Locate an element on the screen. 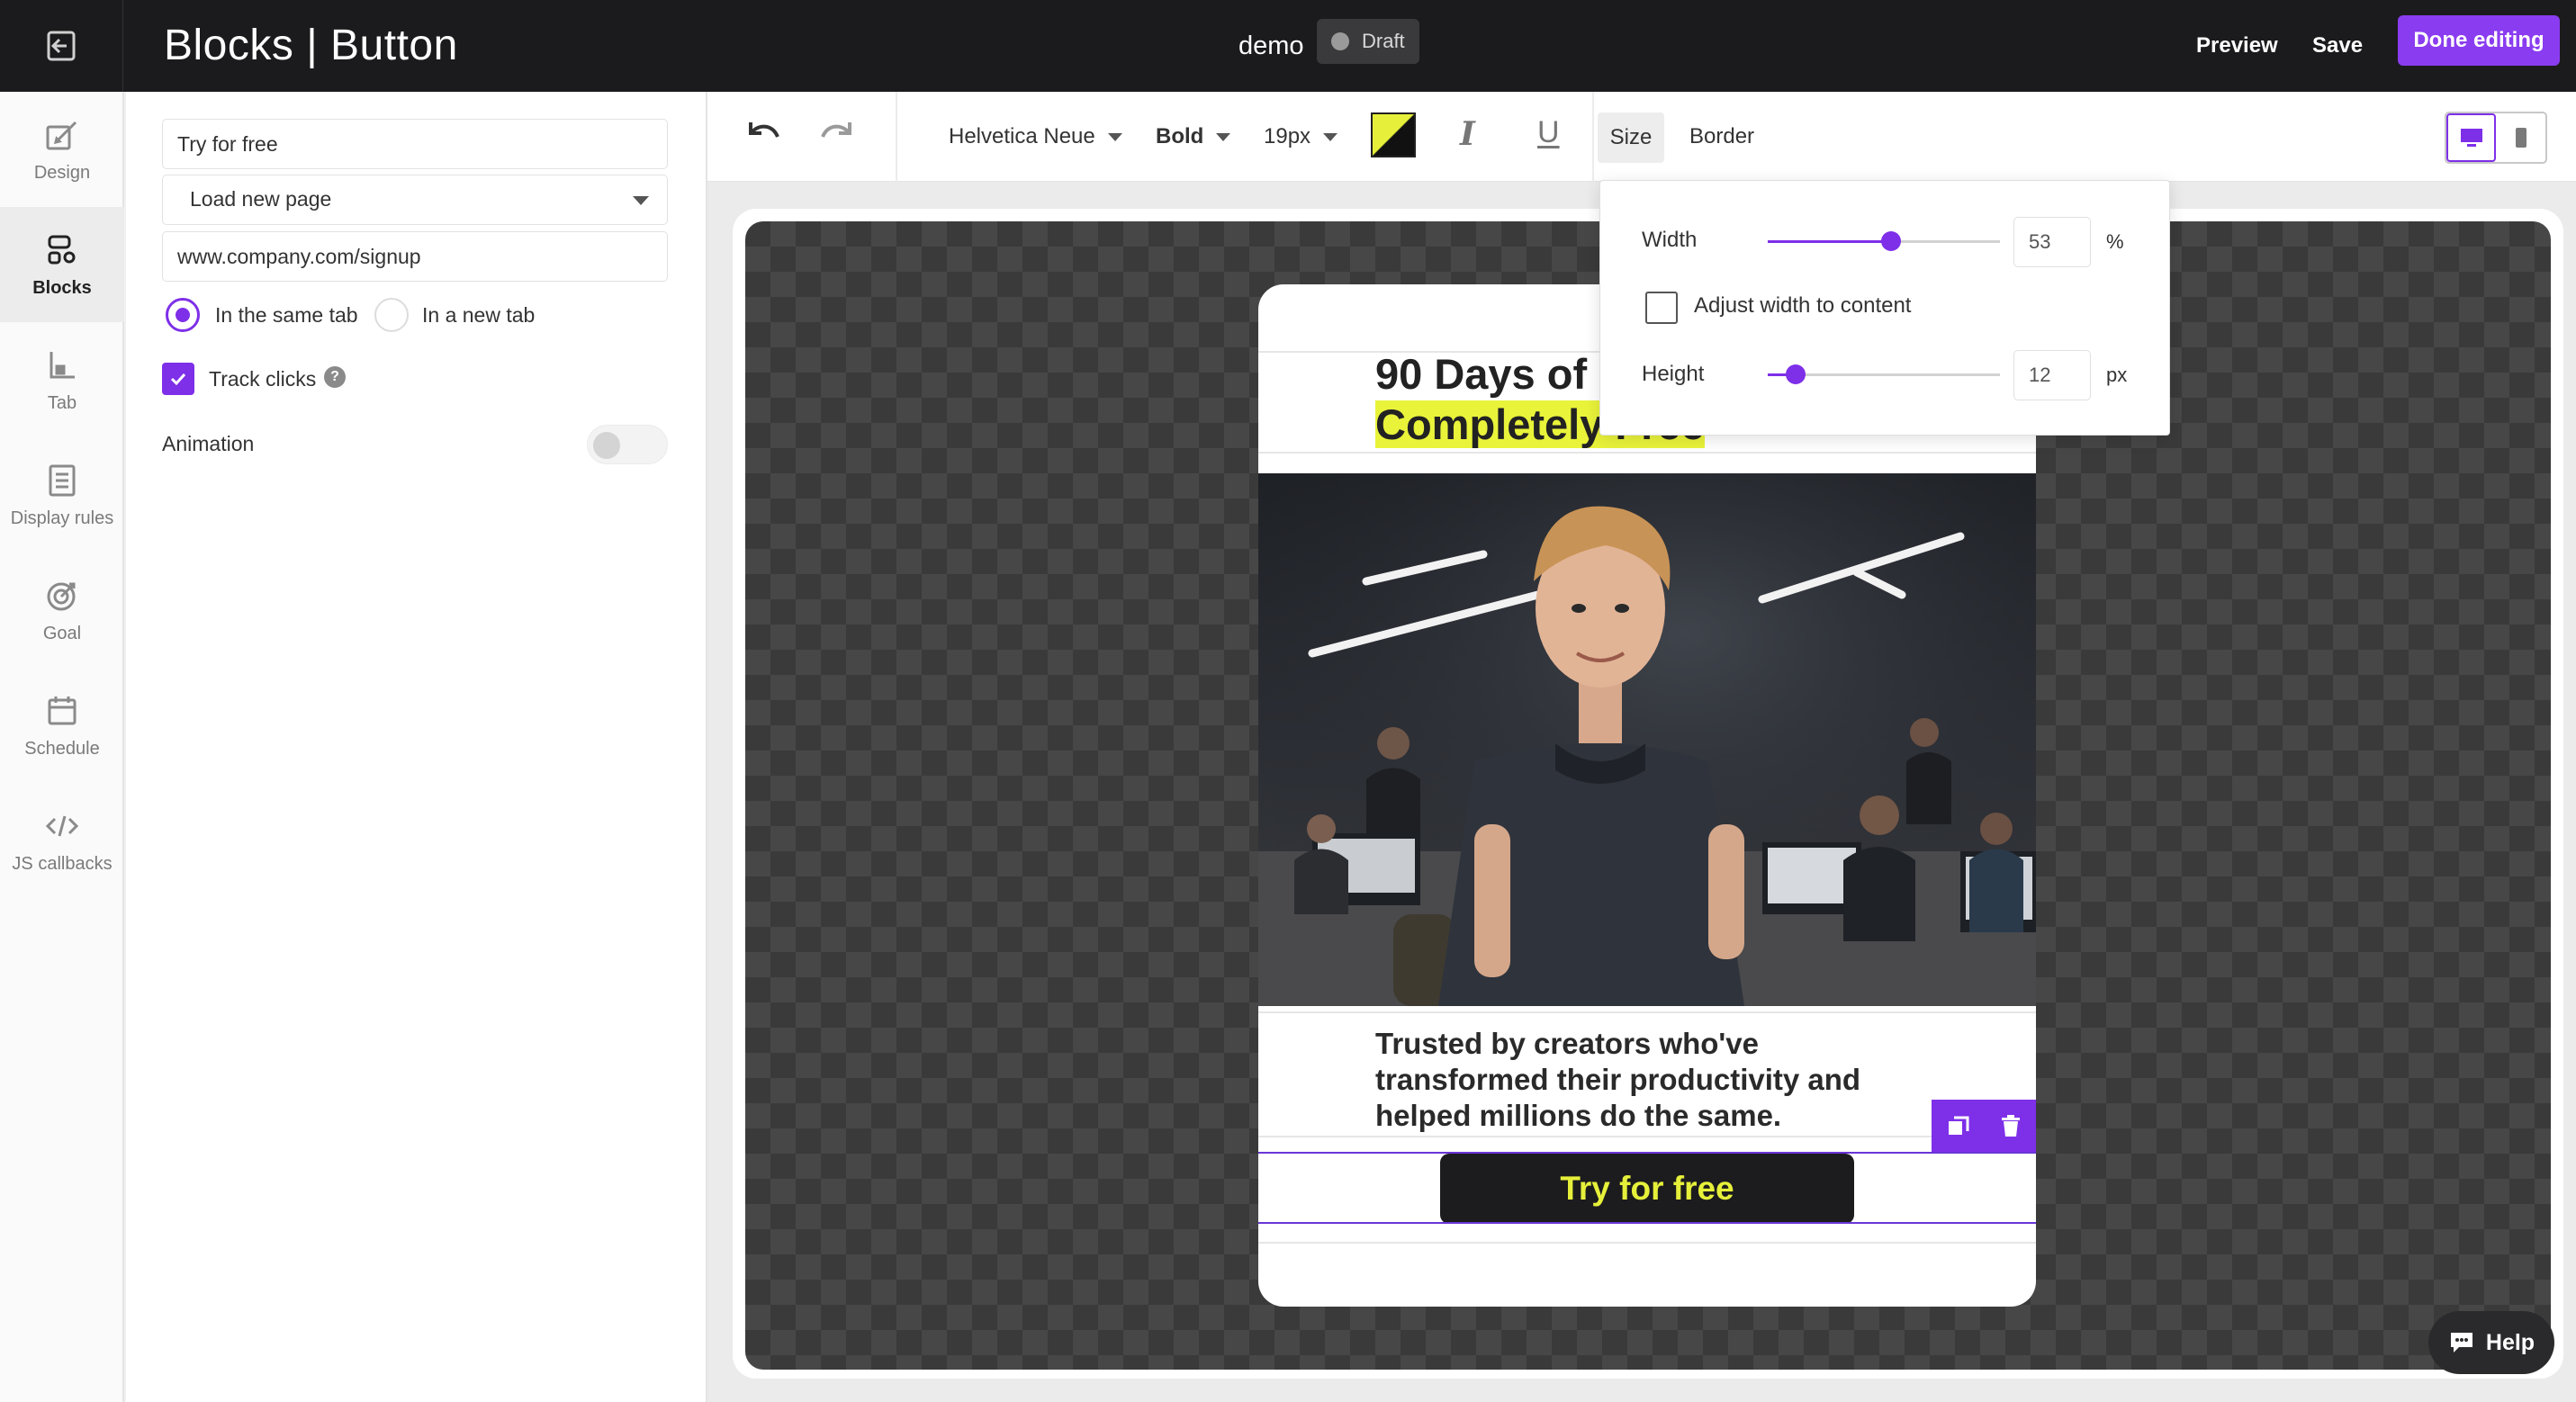 This screenshot has height=1402, width=2576. height-label: Height is located at coordinates (1673, 374).